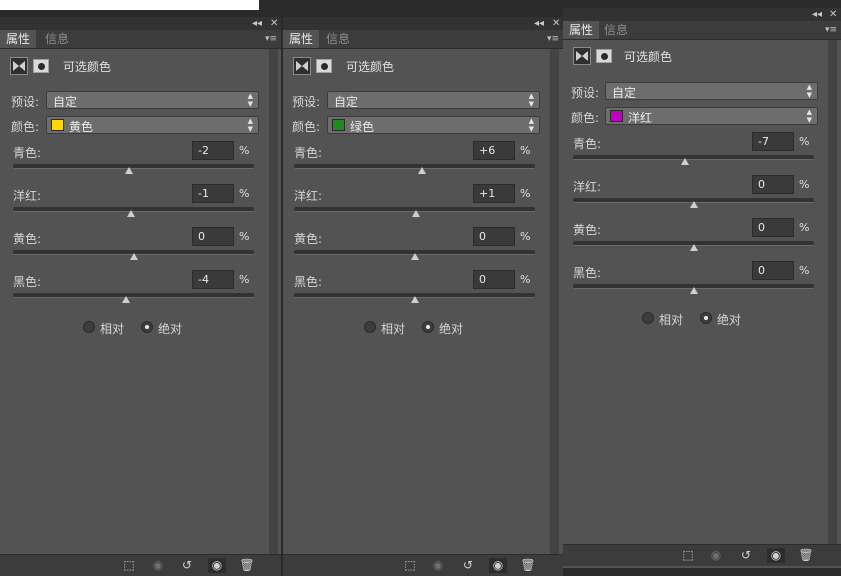  Describe the element at coordinates (27, 196) in the screenshot. I see `magenta-label: 洋红:` at that location.